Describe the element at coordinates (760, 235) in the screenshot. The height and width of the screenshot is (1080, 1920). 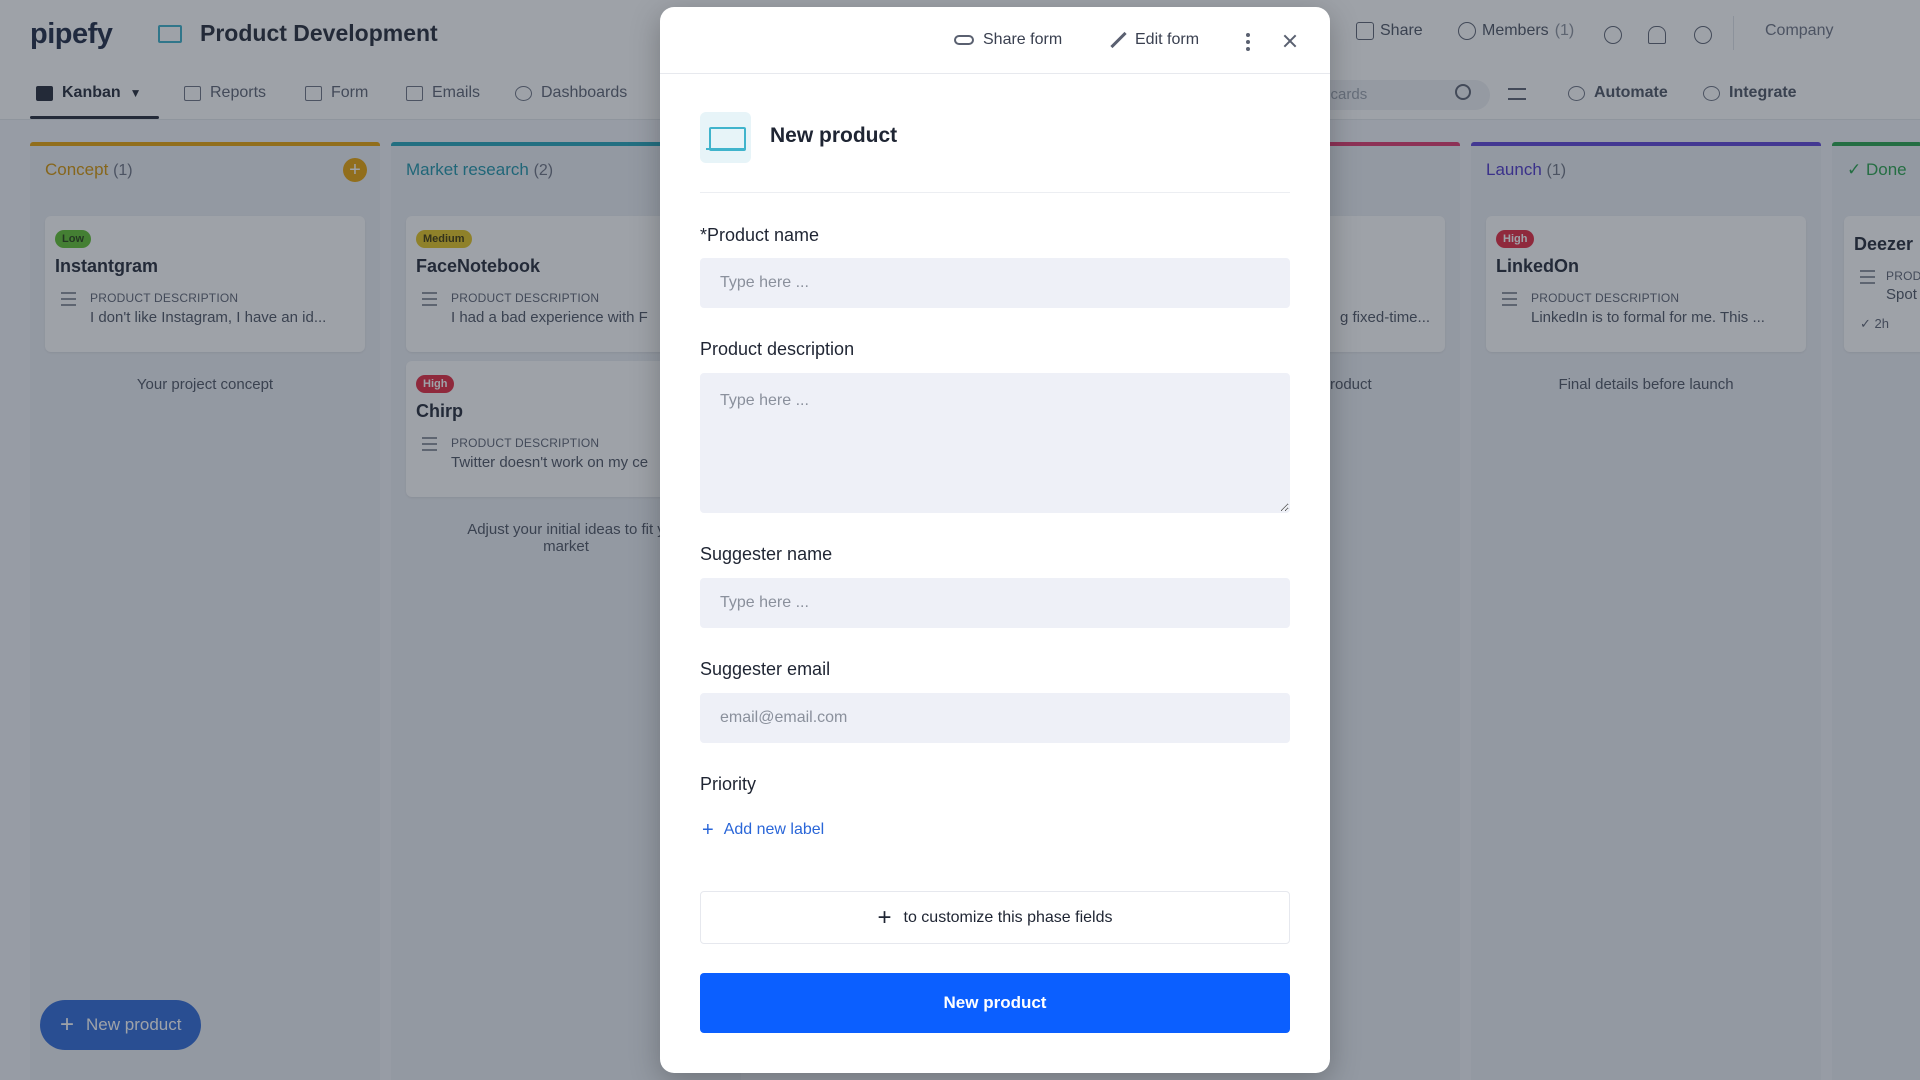
I see `product-name-label: *Product name` at that location.